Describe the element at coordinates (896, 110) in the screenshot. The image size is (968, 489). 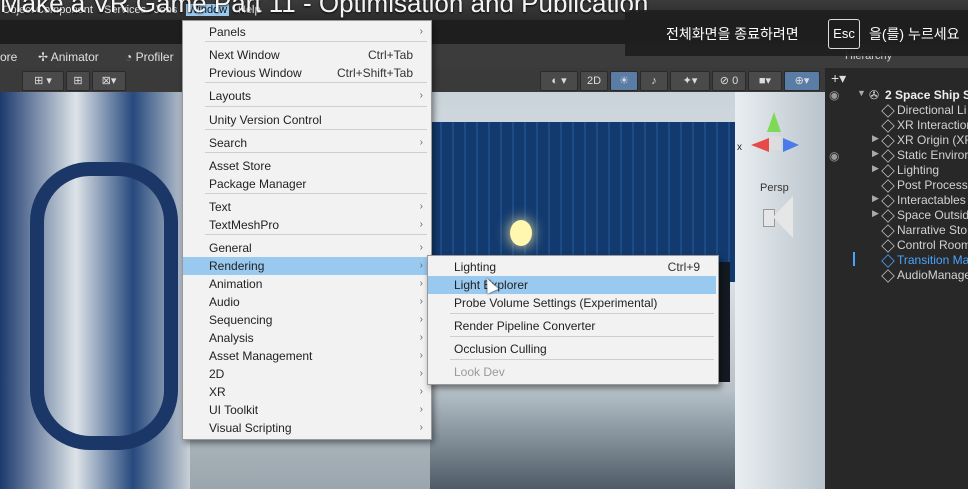
I see `hierarchy-item: Directional Li` at that location.